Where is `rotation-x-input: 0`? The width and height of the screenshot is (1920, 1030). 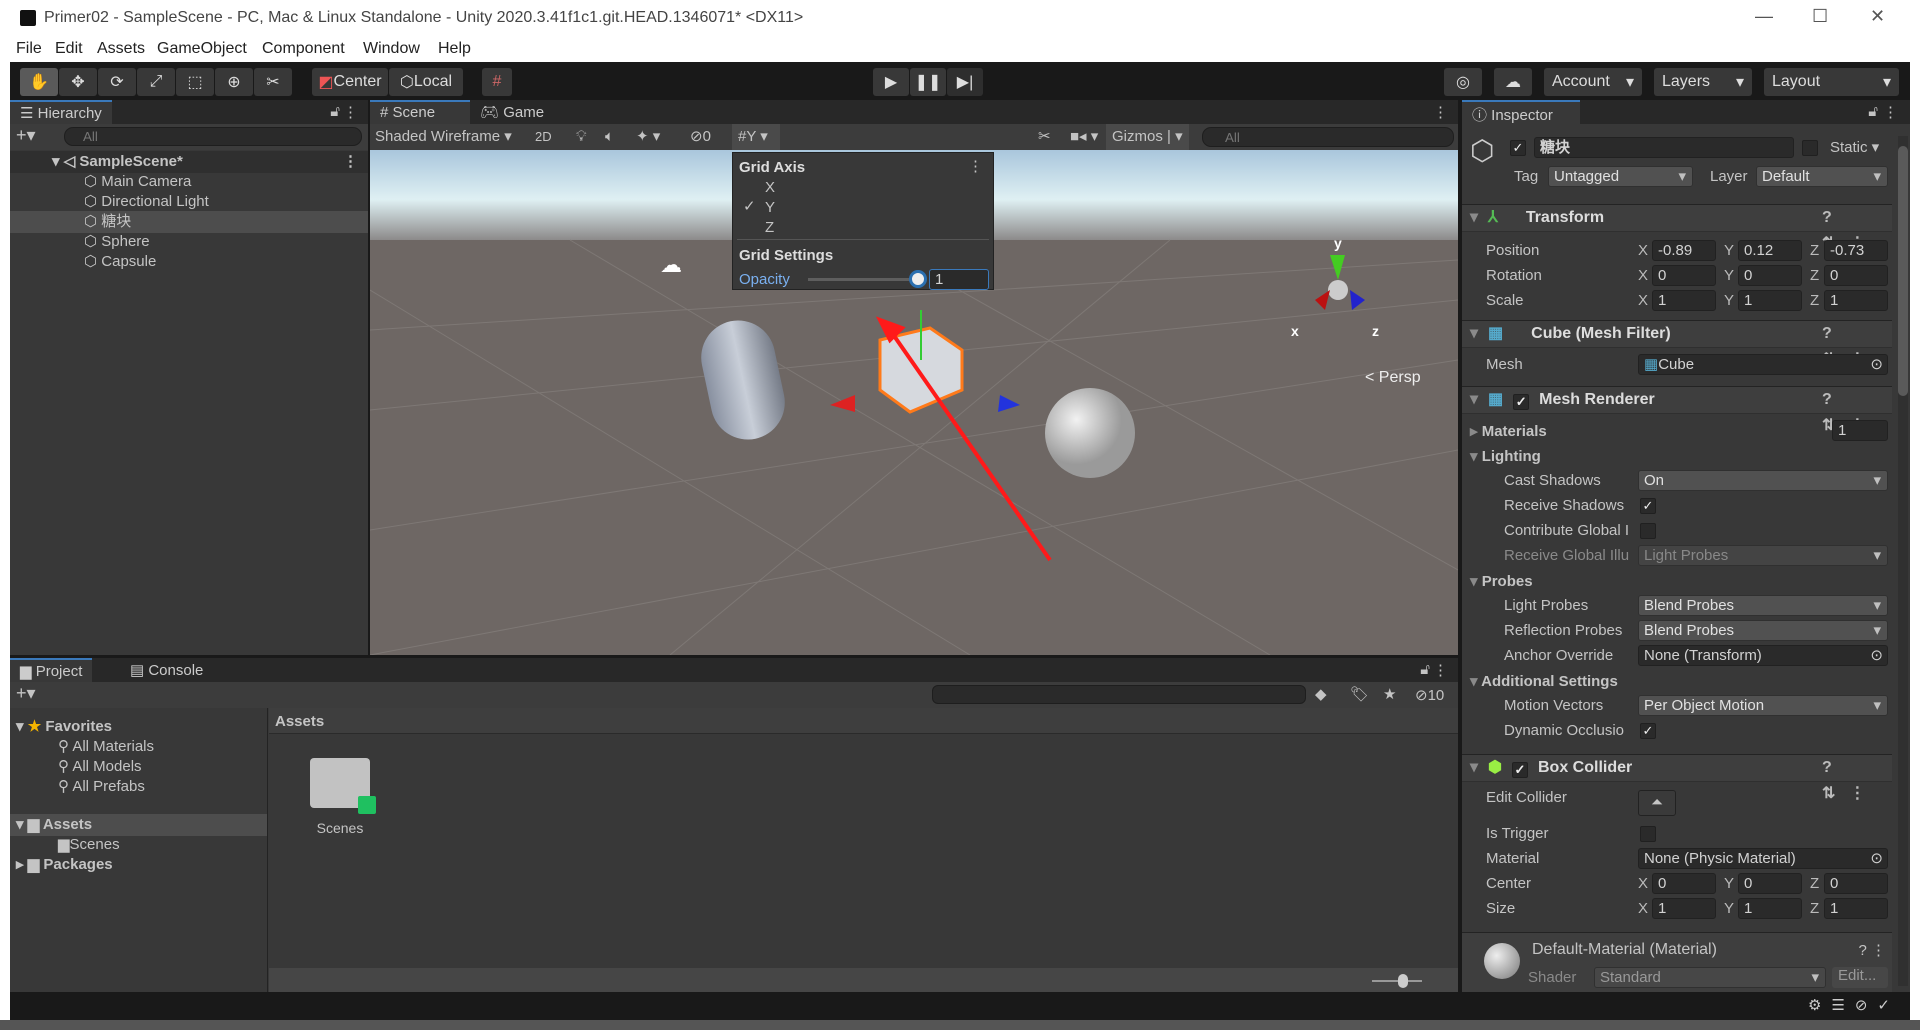
rotation-x-input: 0 is located at coordinates (1684, 275).